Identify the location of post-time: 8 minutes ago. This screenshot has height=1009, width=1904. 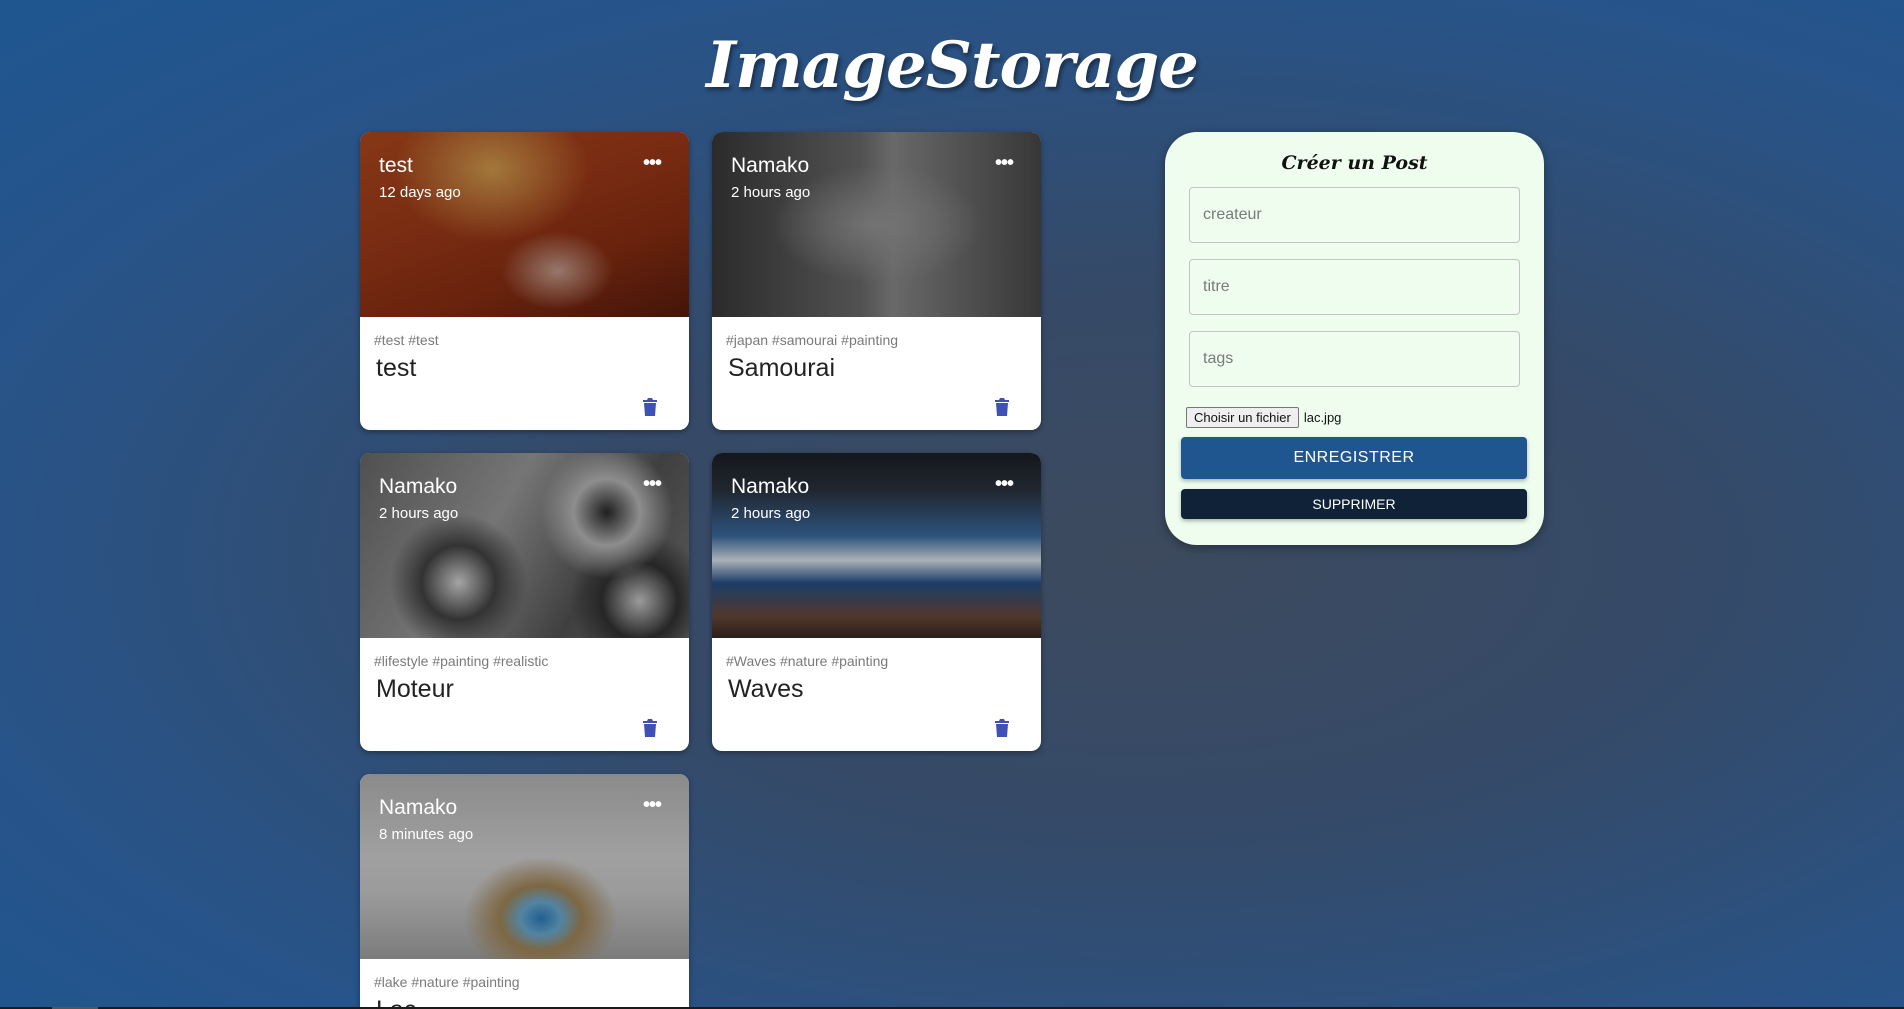
(426, 834).